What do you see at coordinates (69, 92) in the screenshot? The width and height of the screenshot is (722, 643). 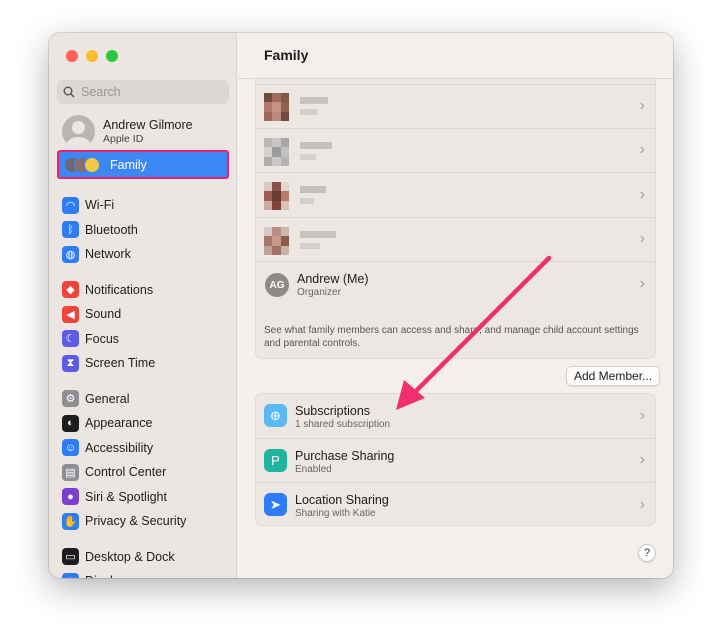 I see `search-icon` at bounding box center [69, 92].